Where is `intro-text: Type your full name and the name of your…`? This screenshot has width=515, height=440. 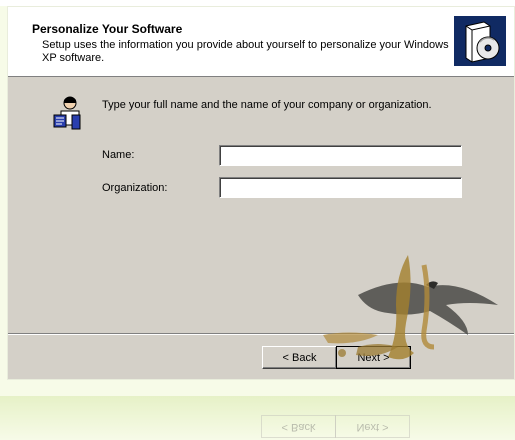
intro-text: Type your full name and the name of your… is located at coordinates (267, 105).